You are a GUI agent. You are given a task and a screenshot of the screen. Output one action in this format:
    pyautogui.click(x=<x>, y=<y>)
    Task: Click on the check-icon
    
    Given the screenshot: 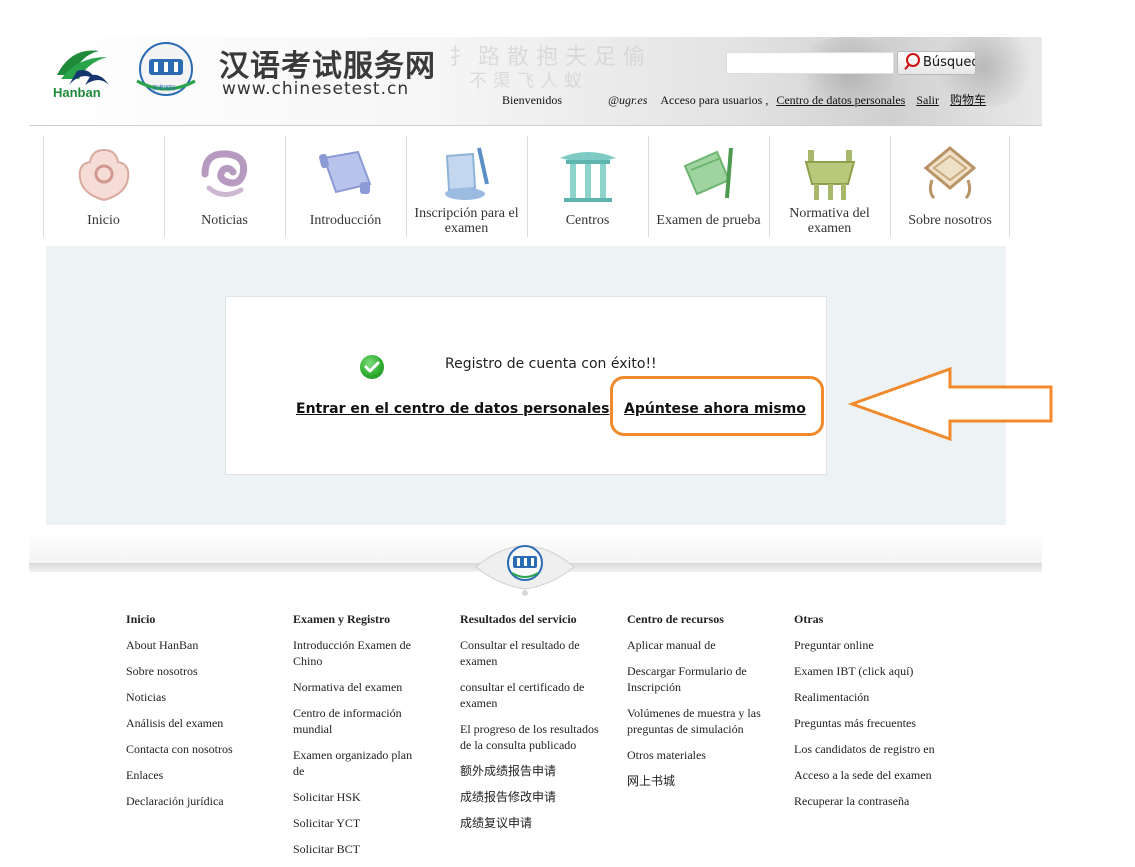 What is the action you would take?
    pyautogui.click(x=372, y=367)
    